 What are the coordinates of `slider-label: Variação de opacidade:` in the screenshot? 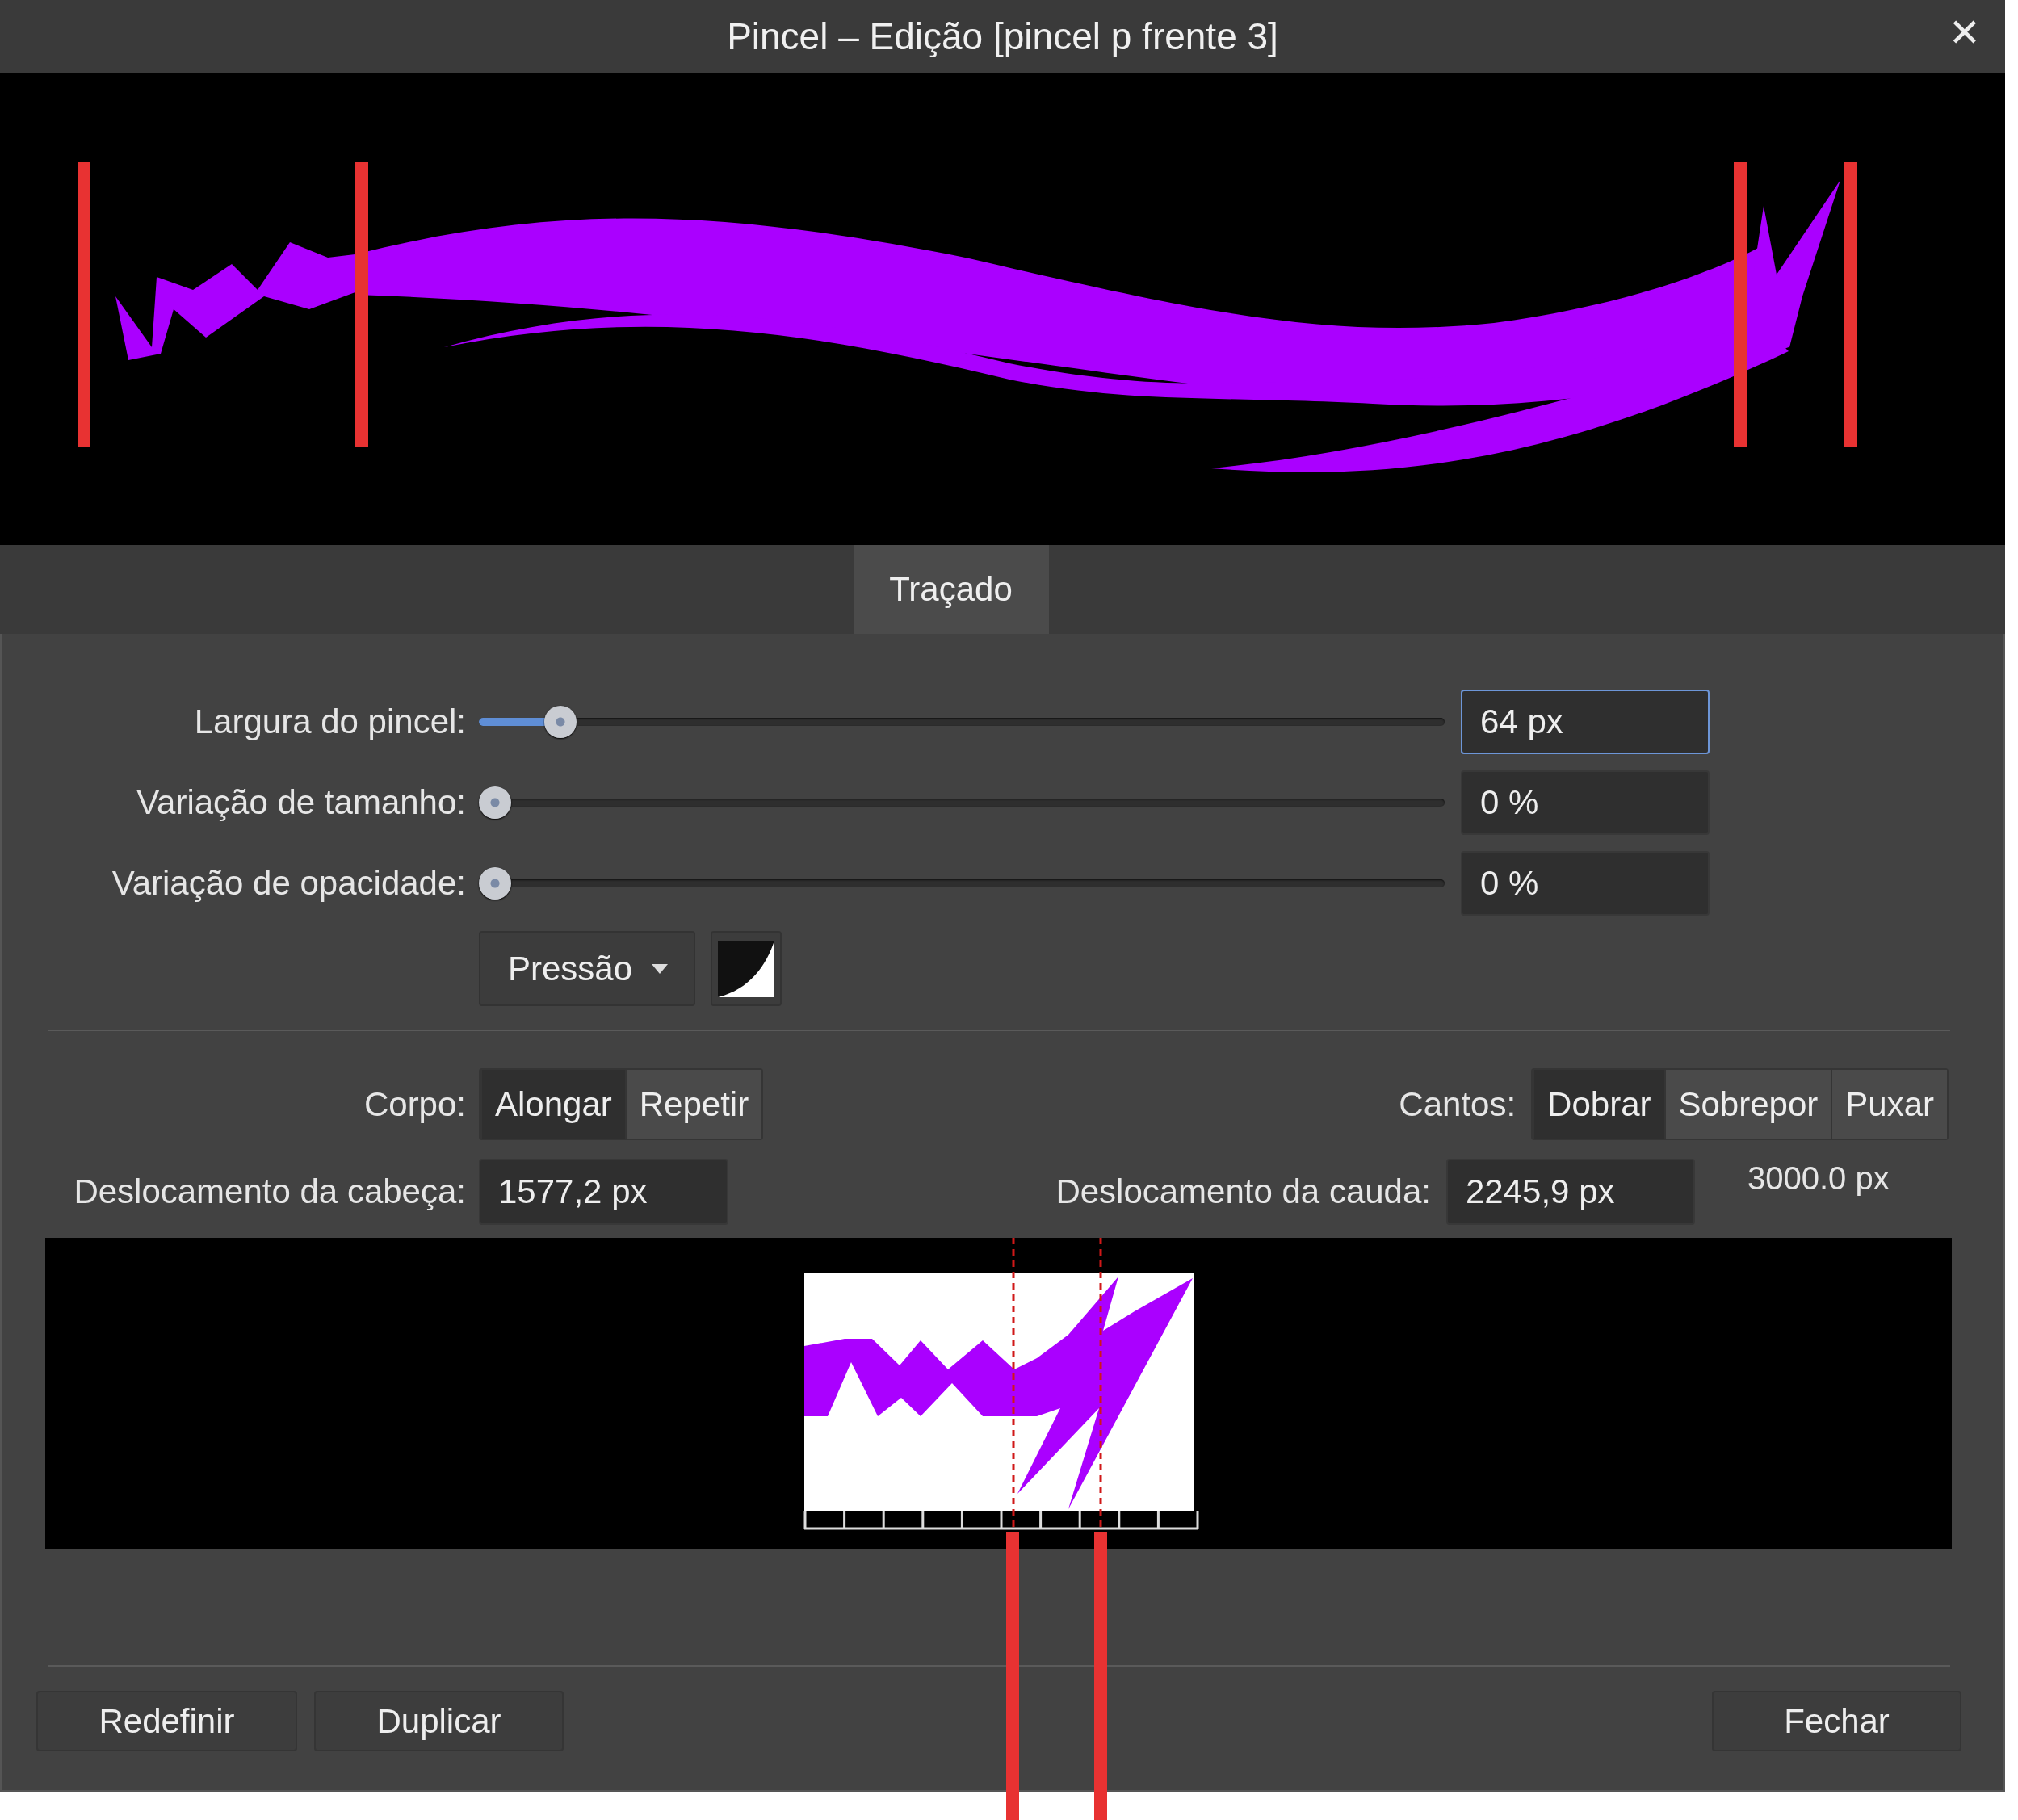 It's located at (288, 883).